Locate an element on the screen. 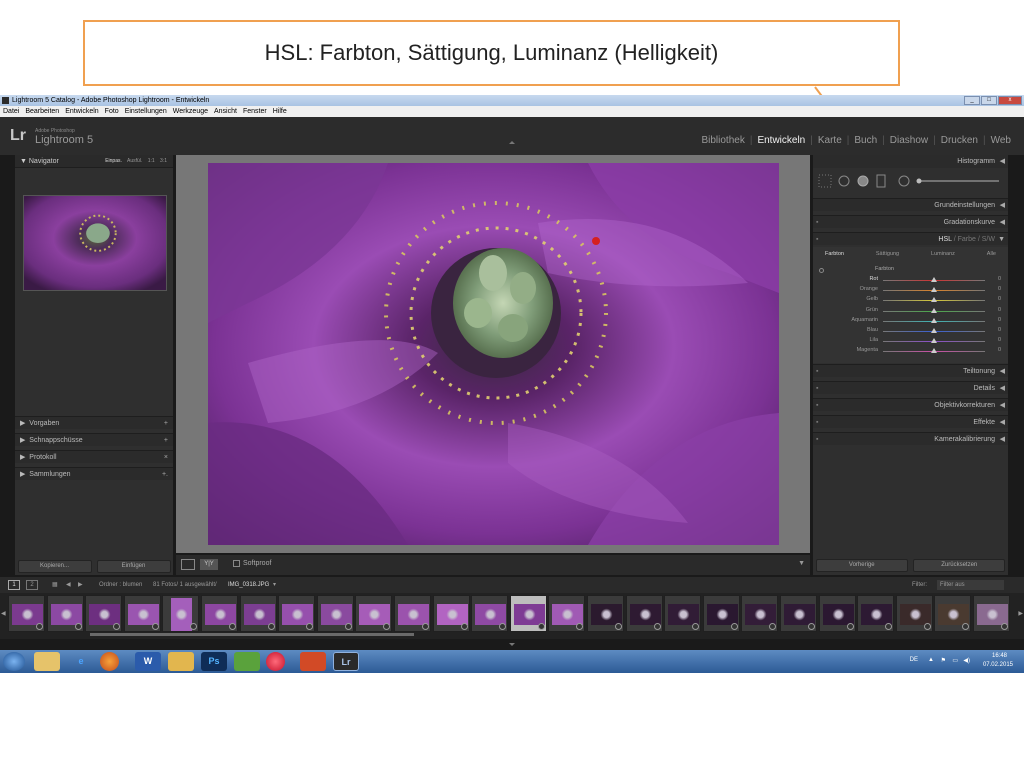 This screenshot has width=1024, height=768. volume-icon: ◀) is located at coordinates (966, 660).